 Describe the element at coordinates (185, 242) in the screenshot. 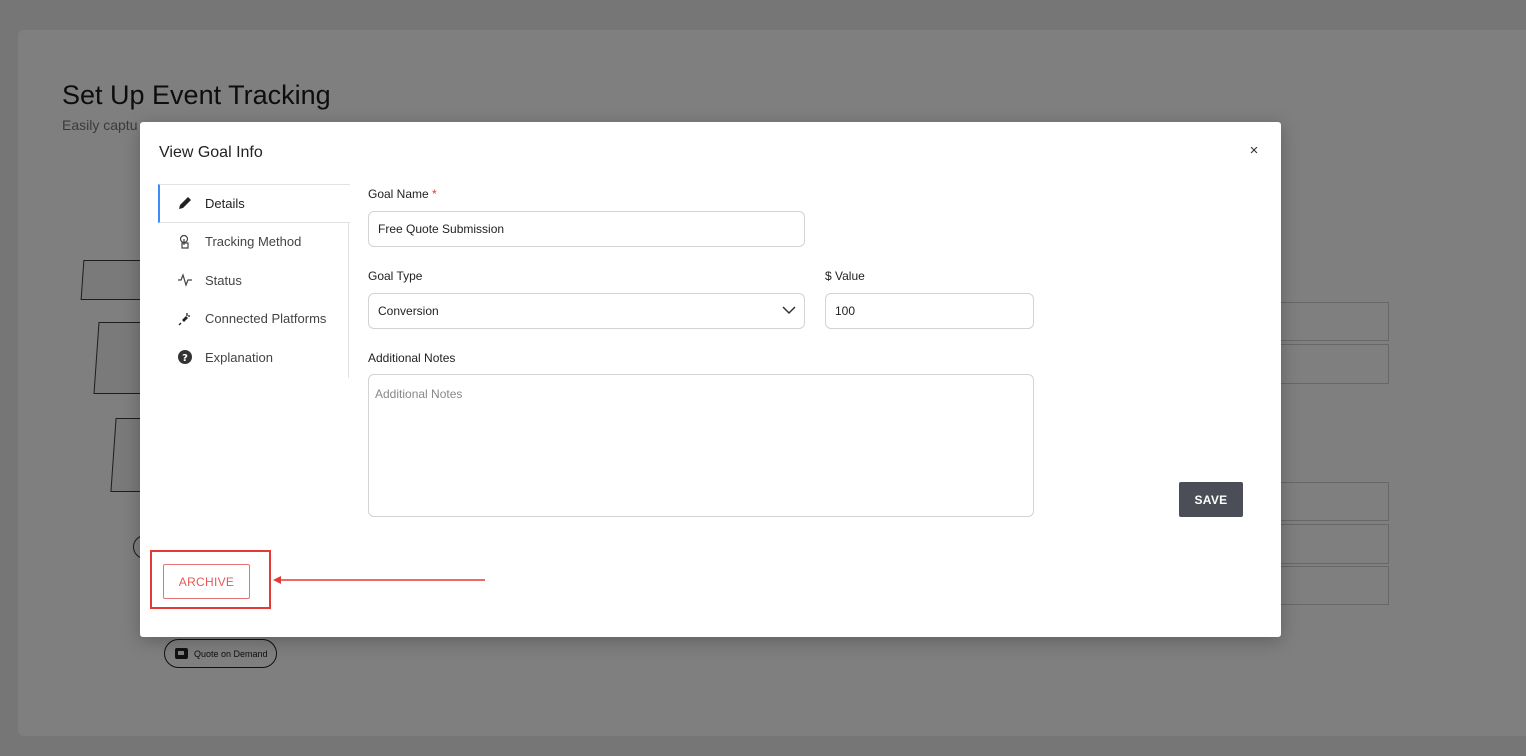

I see `tap-icon` at that location.